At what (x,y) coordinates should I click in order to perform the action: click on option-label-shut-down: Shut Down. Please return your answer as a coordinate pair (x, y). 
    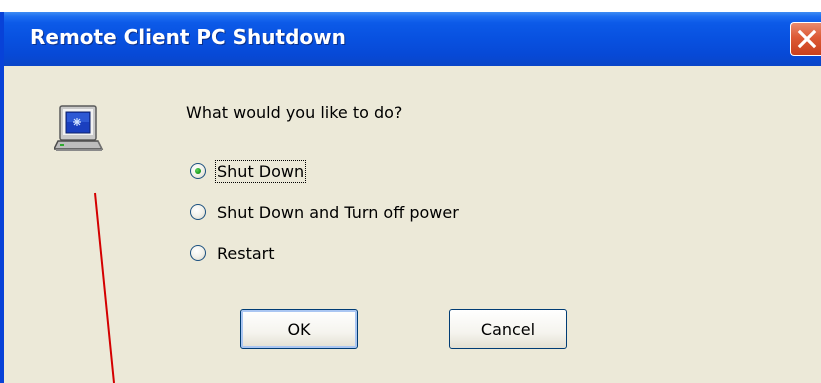
    Looking at the image, I should click on (260, 171).